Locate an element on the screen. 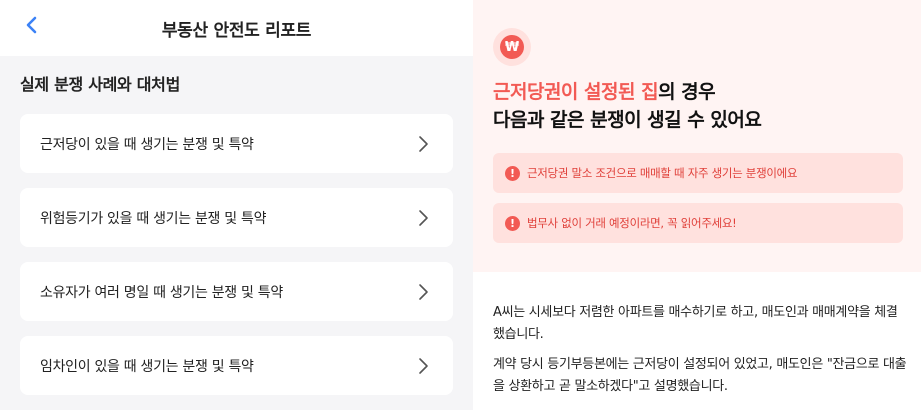  won-icon: ₩ is located at coordinates (512, 47).